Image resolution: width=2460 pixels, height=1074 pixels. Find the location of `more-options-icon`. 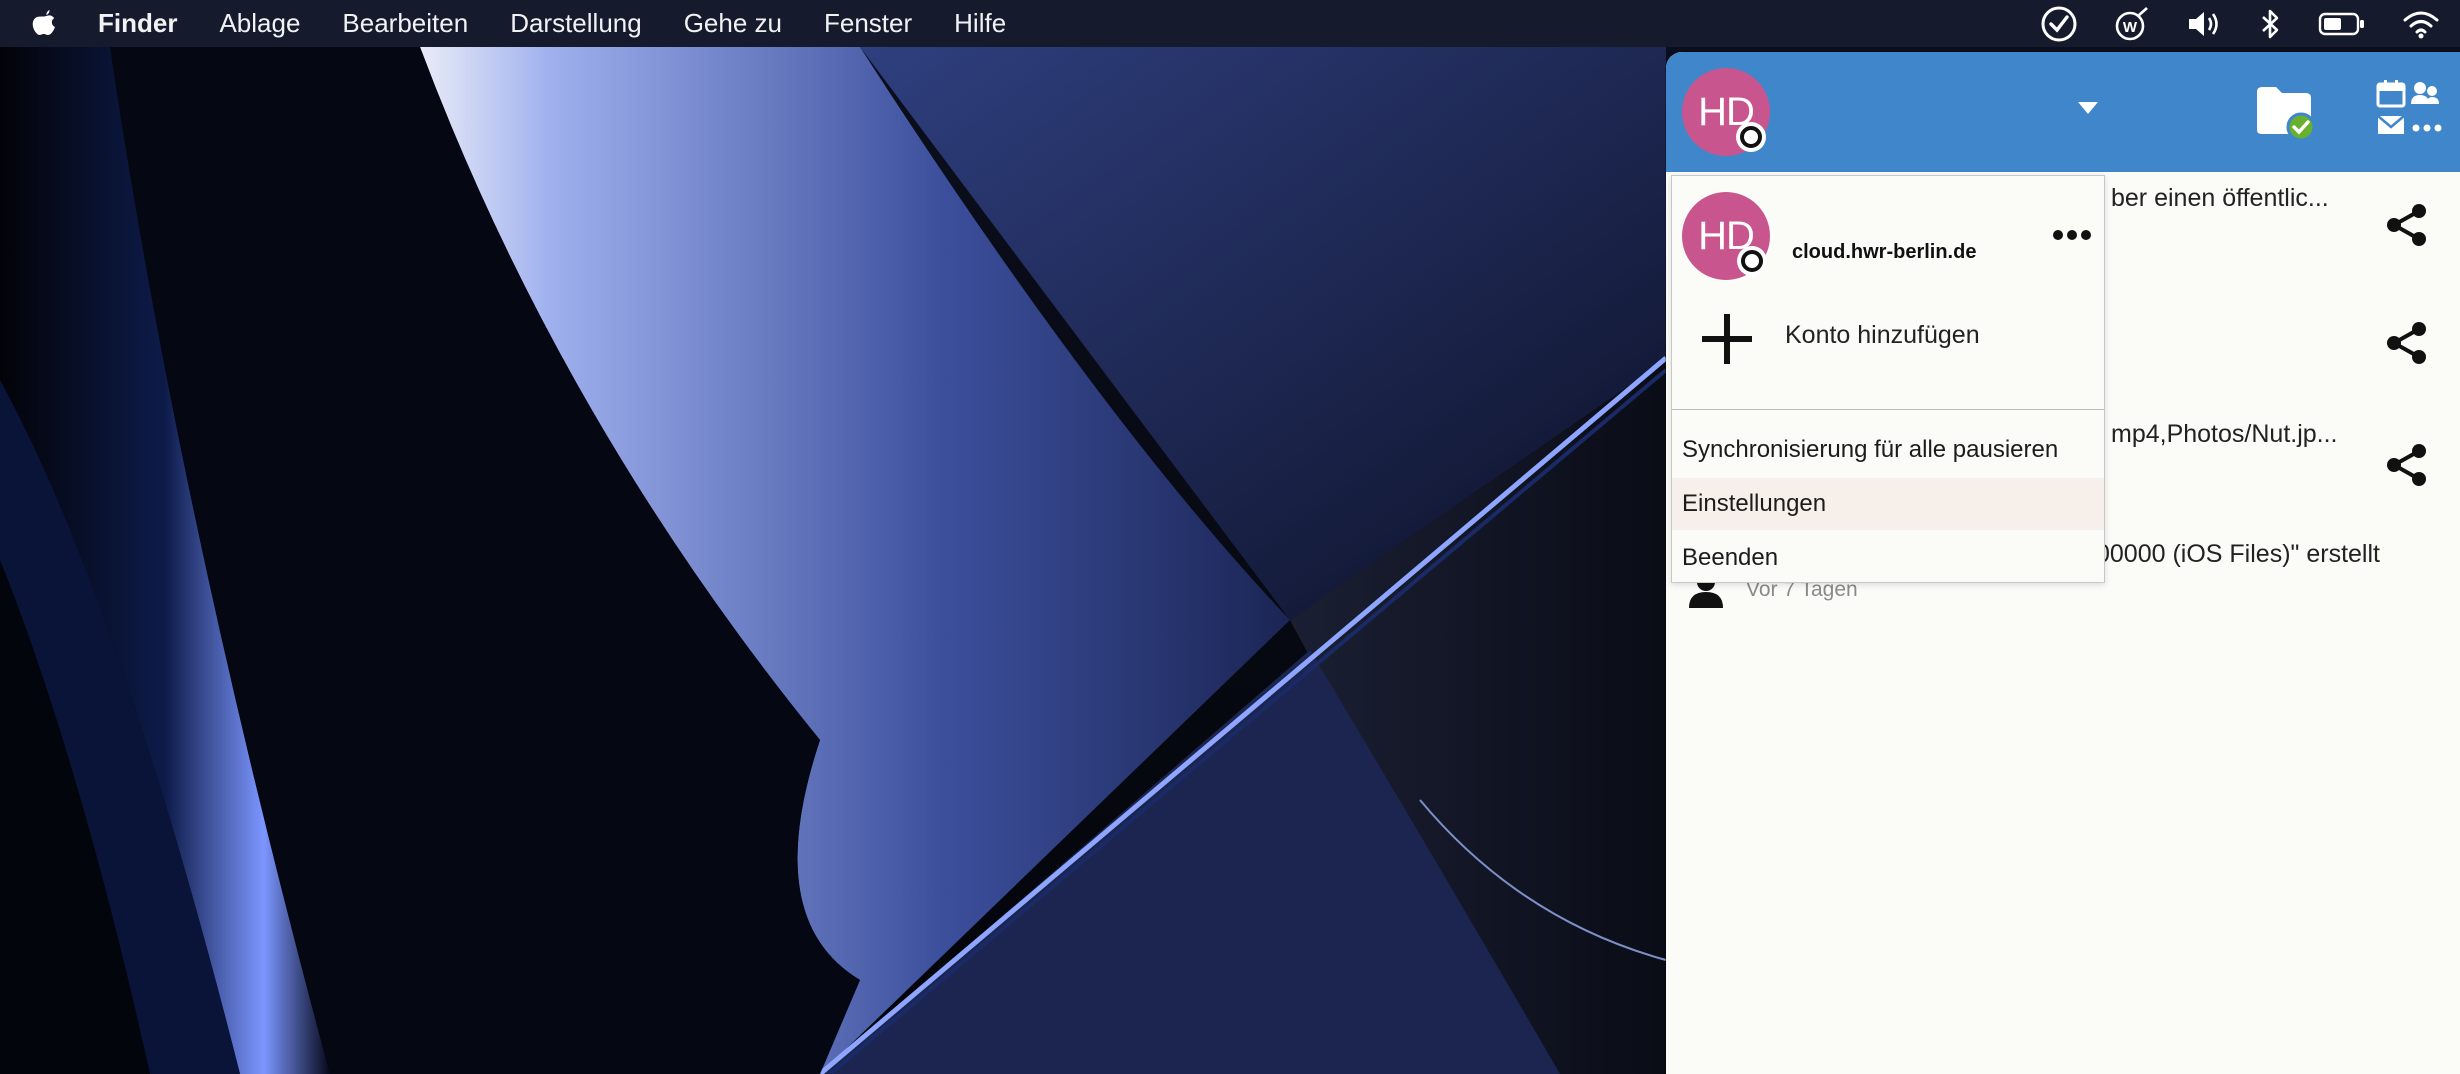

more-options-icon is located at coordinates (2072, 237).